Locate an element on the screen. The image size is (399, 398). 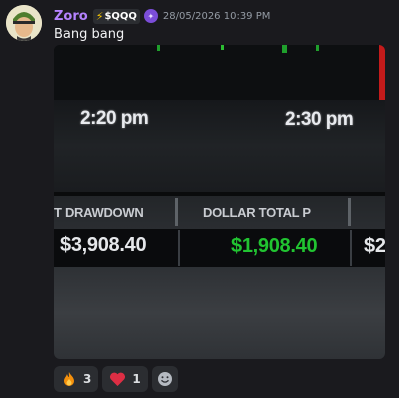
message-header: Zoro ⚡ $QQQ ✦ 28/05/2026 10:39 PM is located at coordinates (162, 16).